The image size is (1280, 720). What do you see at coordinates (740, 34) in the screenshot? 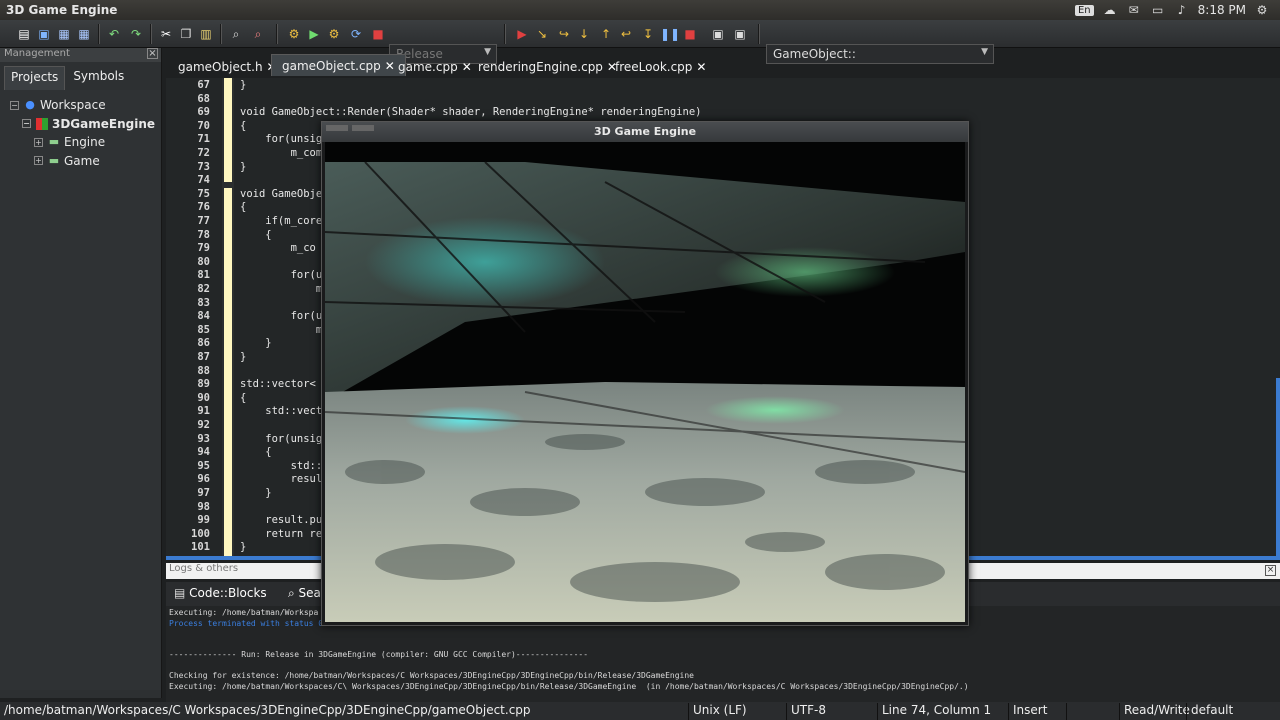
I see `debug-info-icon: ▣` at bounding box center [740, 34].